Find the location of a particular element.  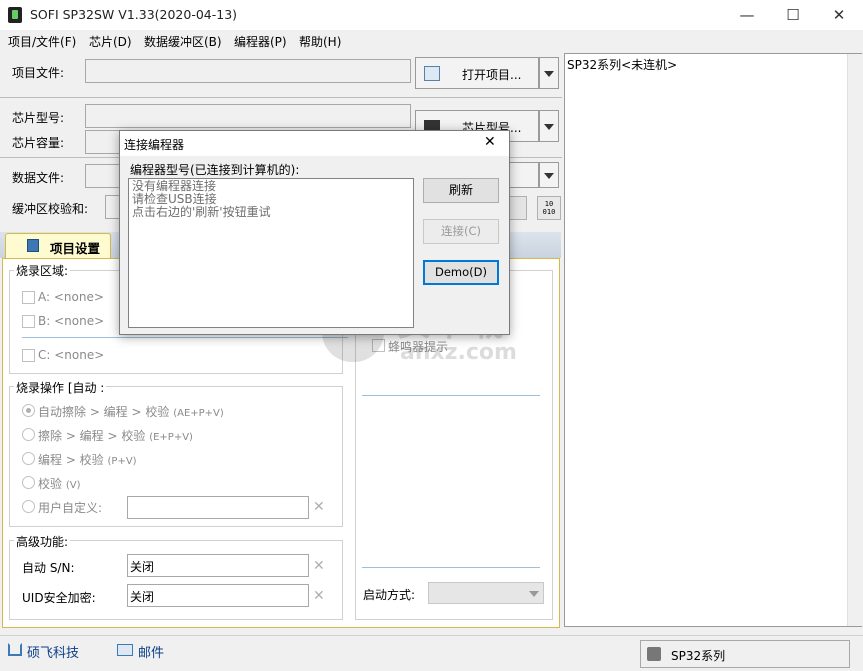

project-file-label: 项目文件: is located at coordinates (38, 73).